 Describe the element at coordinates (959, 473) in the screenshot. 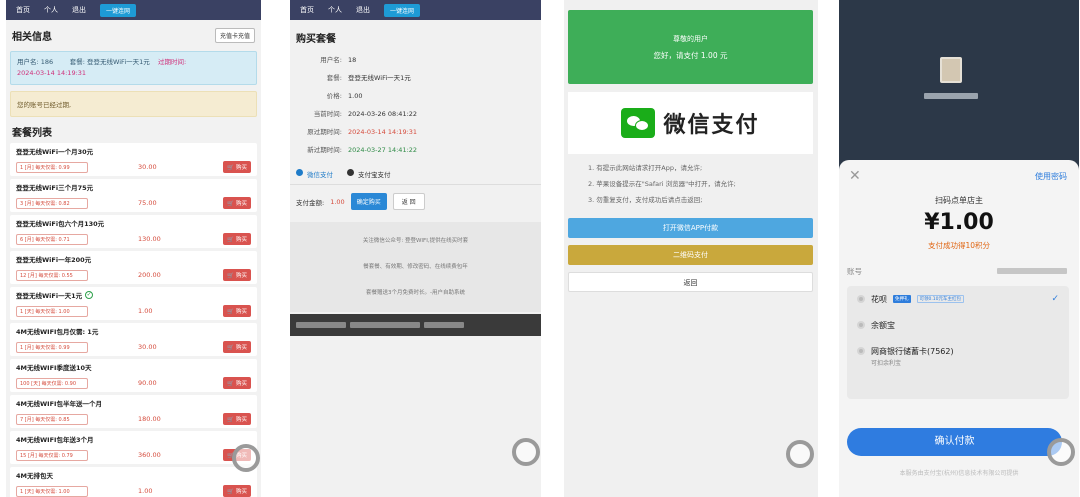

I see `service-footer: 本服务由支付宝(杭州)信息技术有限公司提供` at that location.